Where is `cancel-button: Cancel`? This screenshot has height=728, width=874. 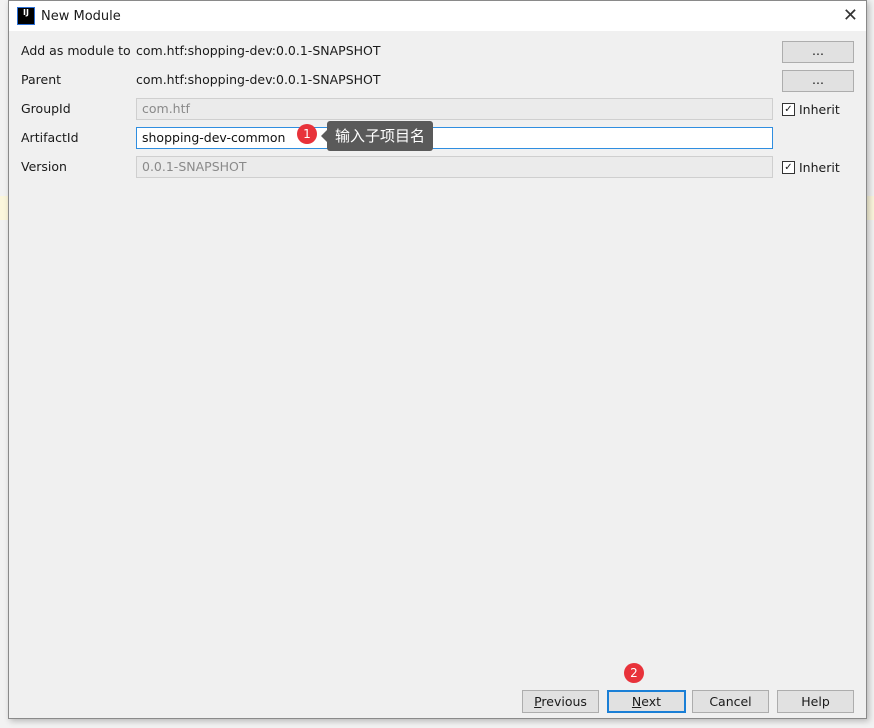 cancel-button: Cancel is located at coordinates (730, 701).